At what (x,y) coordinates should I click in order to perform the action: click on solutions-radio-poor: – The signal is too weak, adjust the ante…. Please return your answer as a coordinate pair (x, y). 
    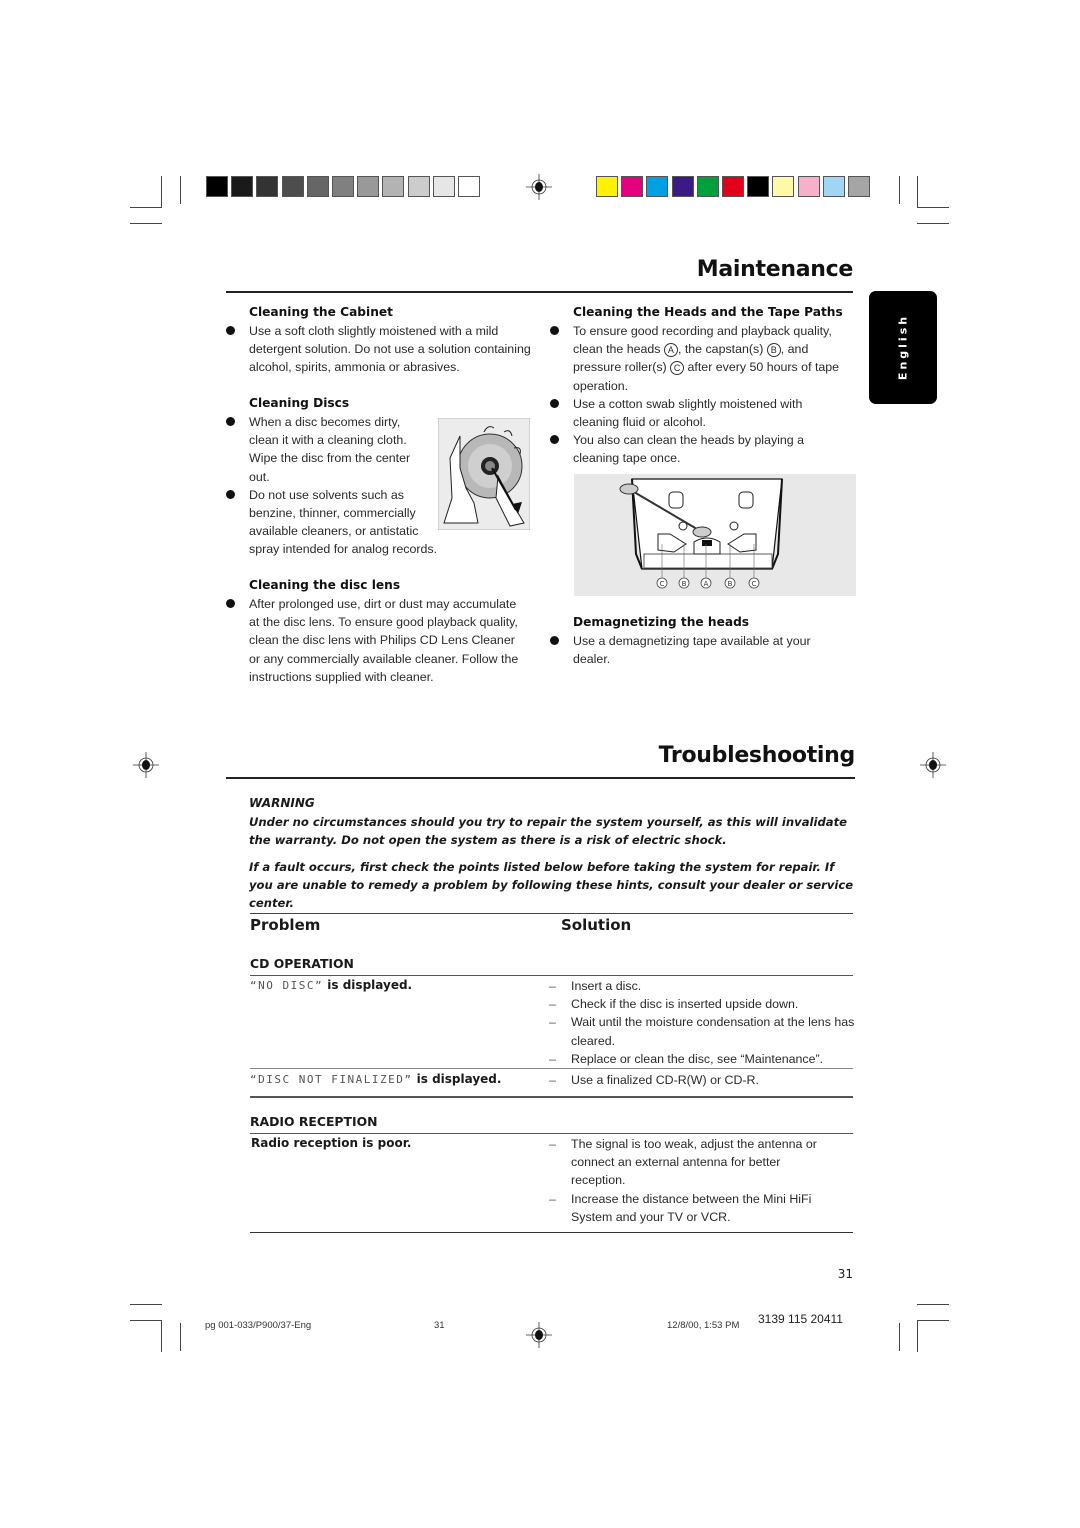
    Looking at the image, I should click on (704, 1180).